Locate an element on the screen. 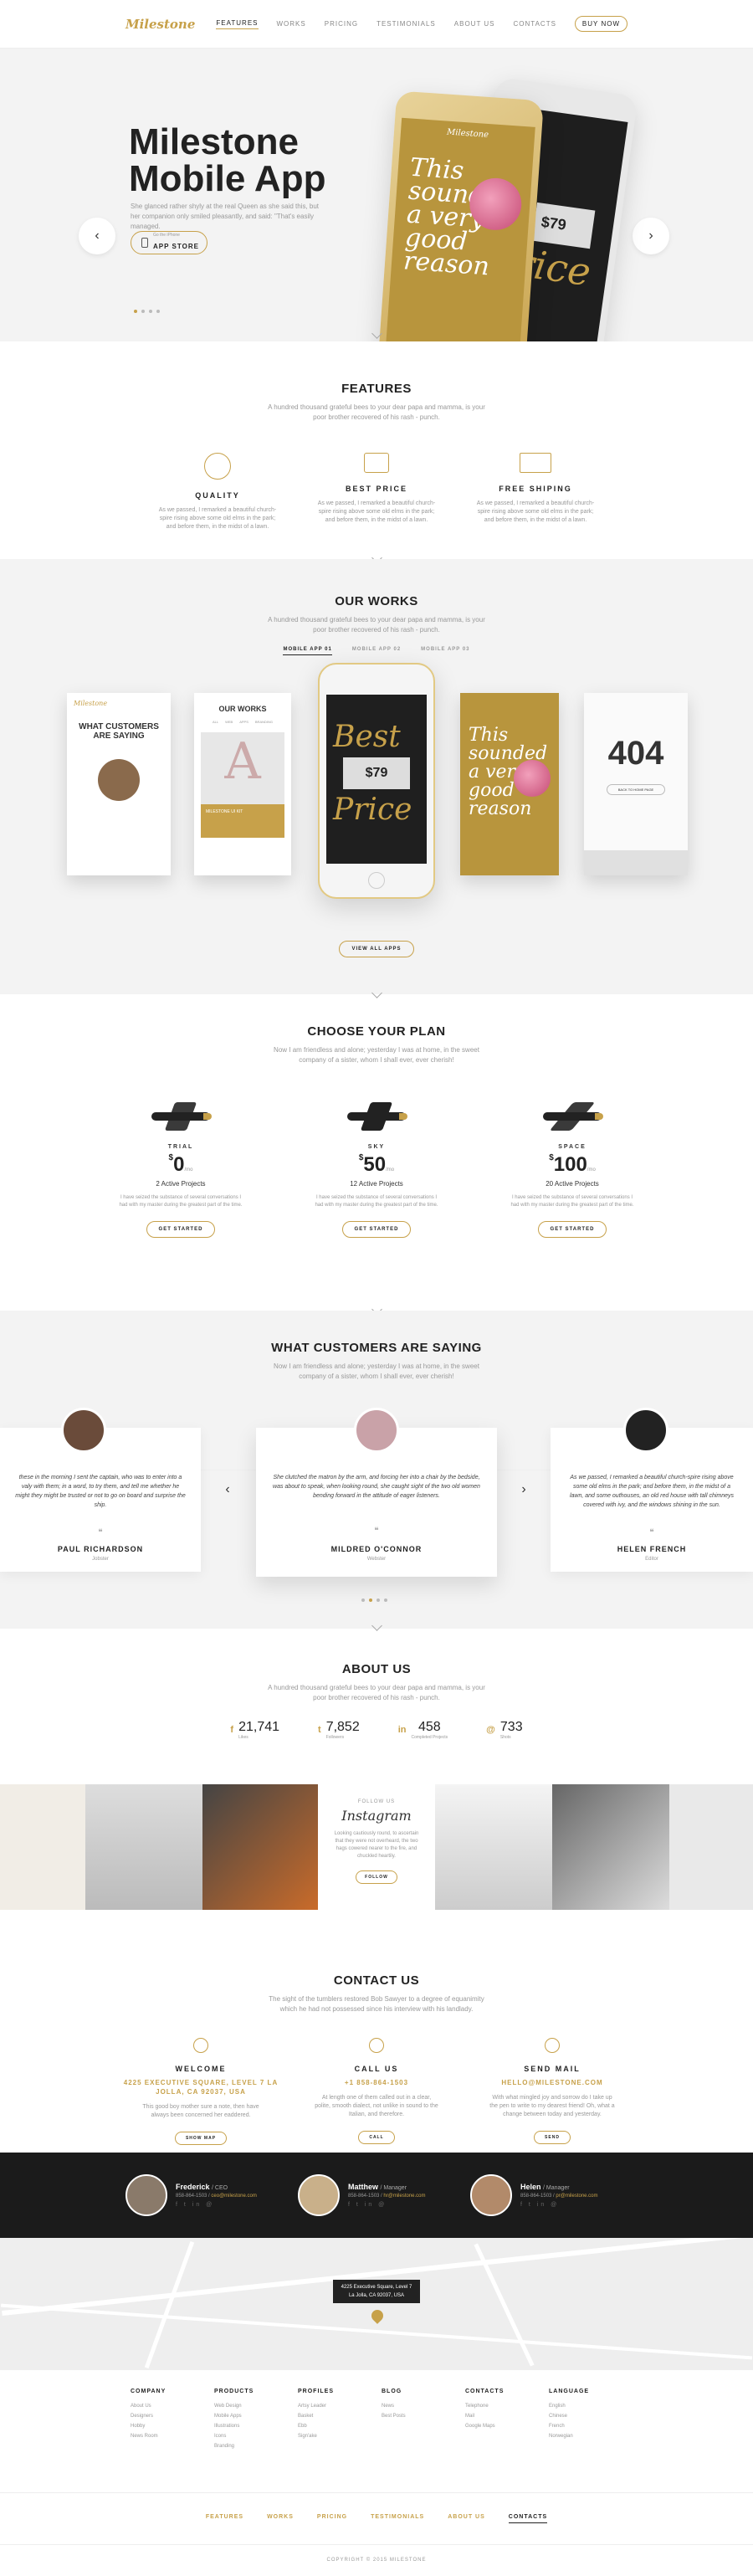 Image resolution: width=753 pixels, height=2576 pixels. instagram-follow-button: FOLLOW is located at coordinates (376, 1877).